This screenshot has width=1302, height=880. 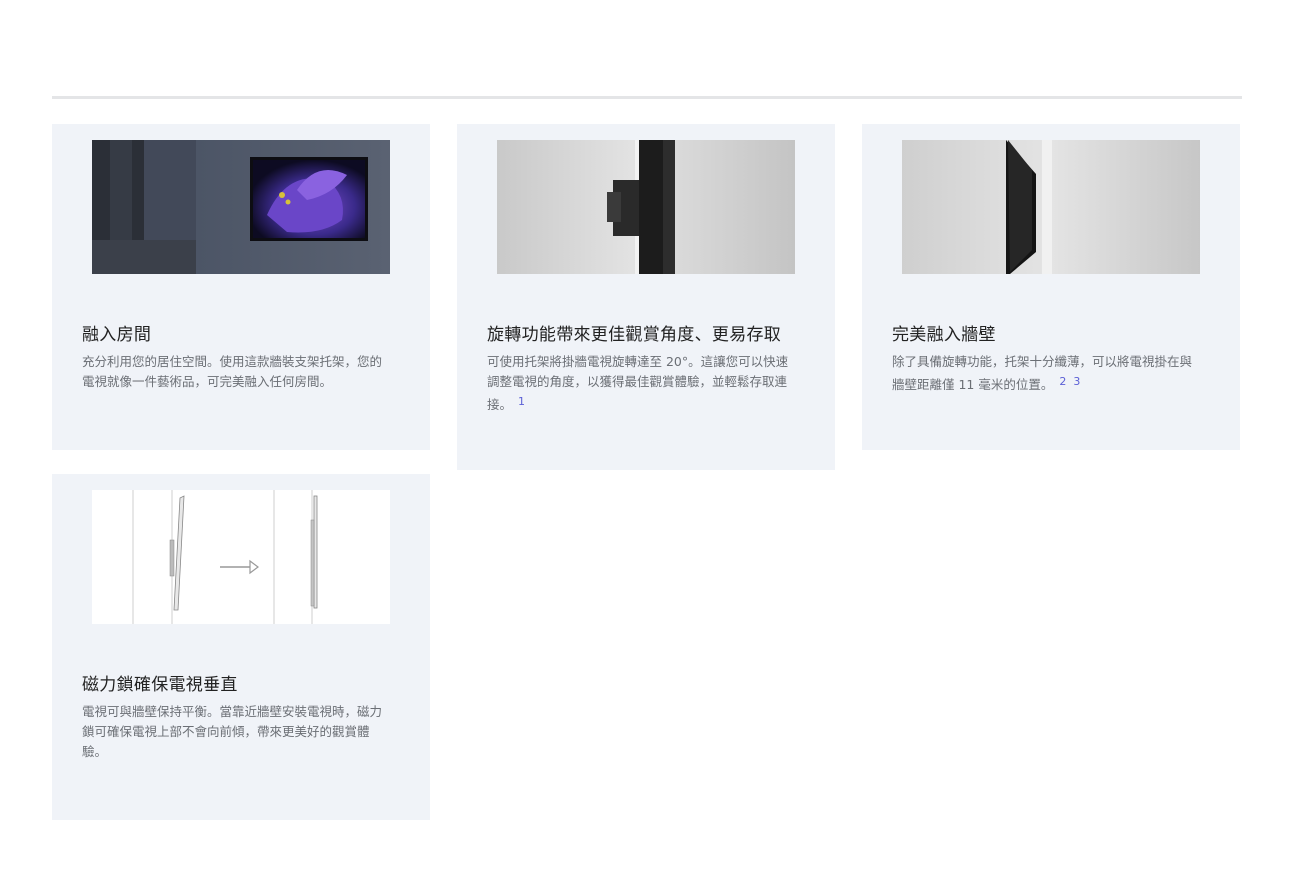 What do you see at coordinates (634, 335) in the screenshot?
I see `feature-title: 旋轉功能帶來更佳觀賞角度、更易存取` at bounding box center [634, 335].